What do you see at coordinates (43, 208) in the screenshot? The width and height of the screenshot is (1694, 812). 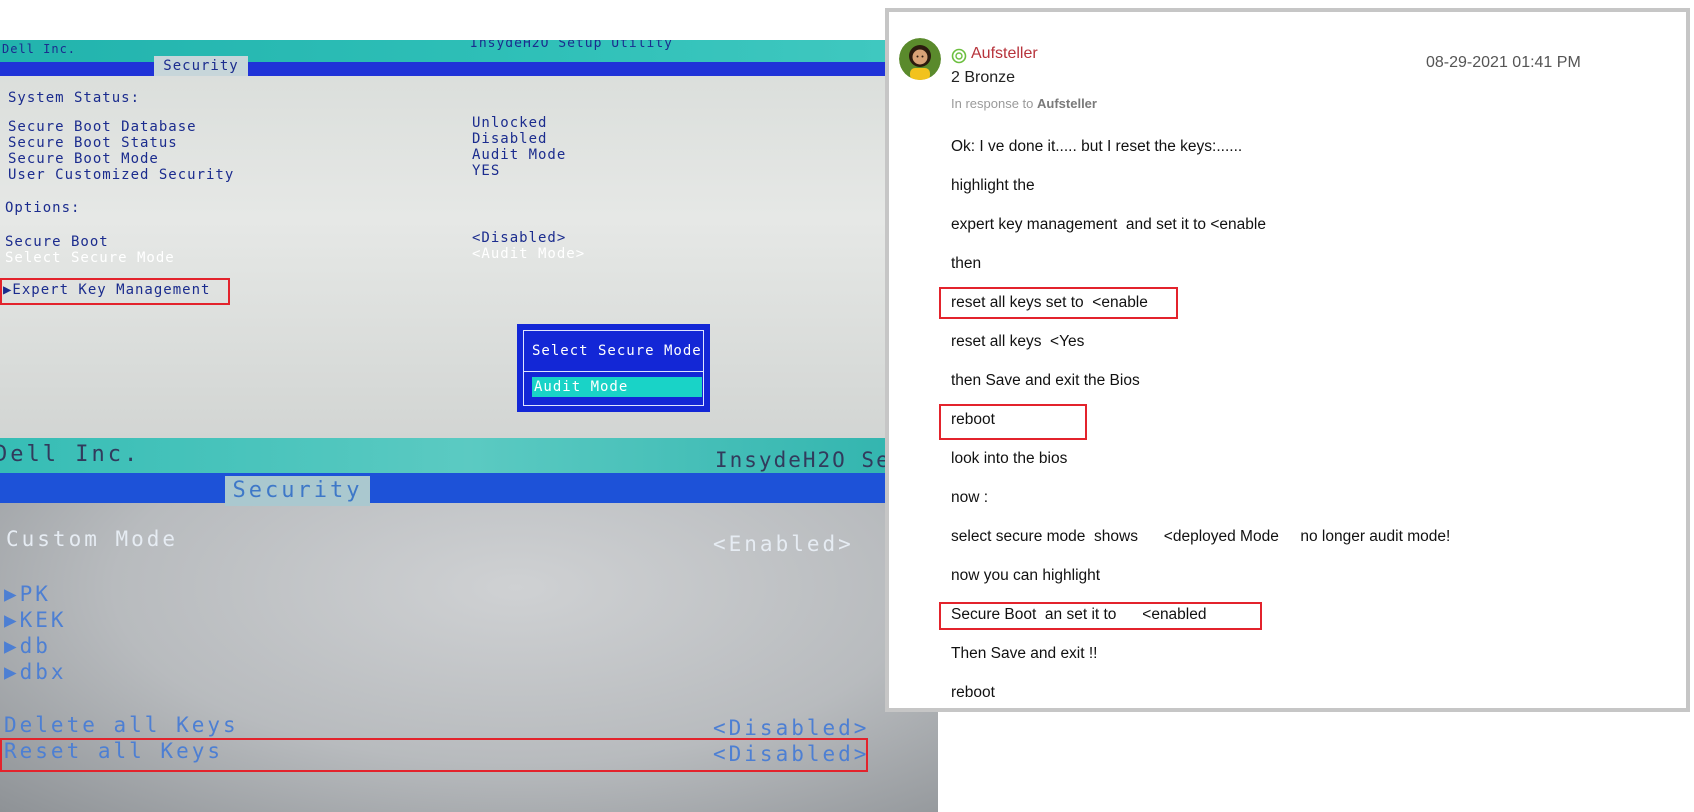 I see `options-heading: Options:` at bounding box center [43, 208].